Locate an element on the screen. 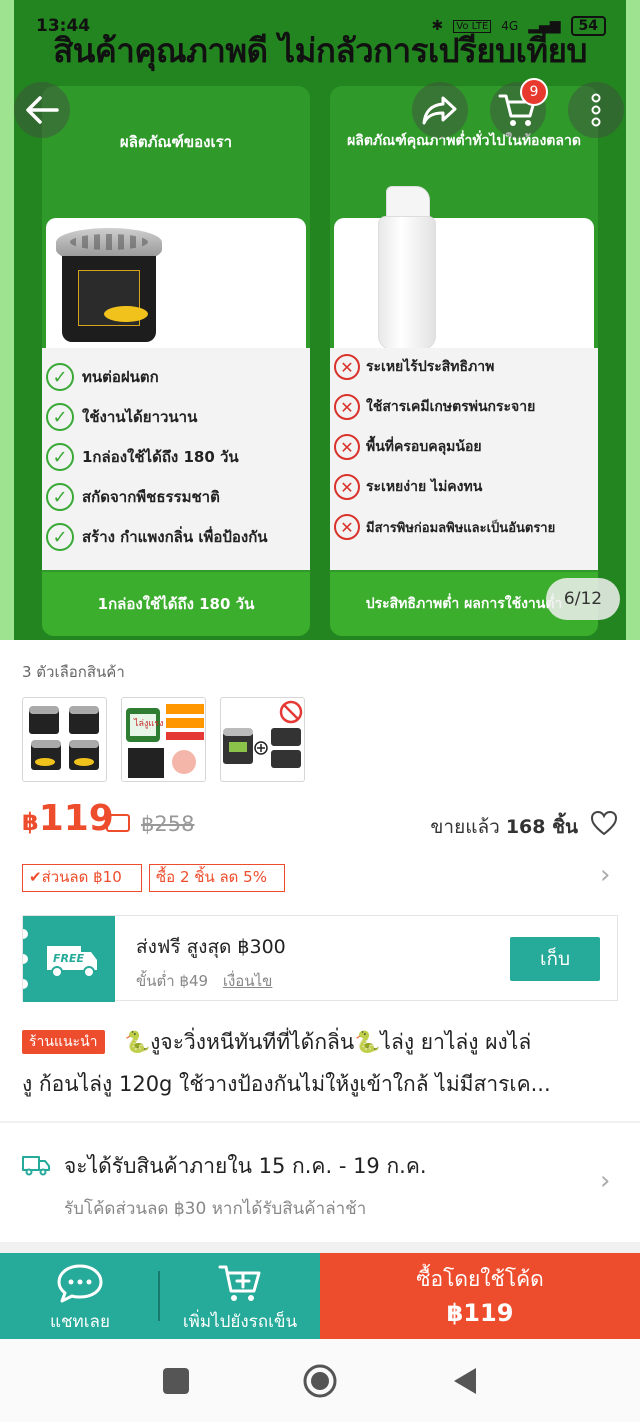  bundle-coupon: ซื้อ 2 ชิ้น ลด 5% is located at coordinates (217, 878).